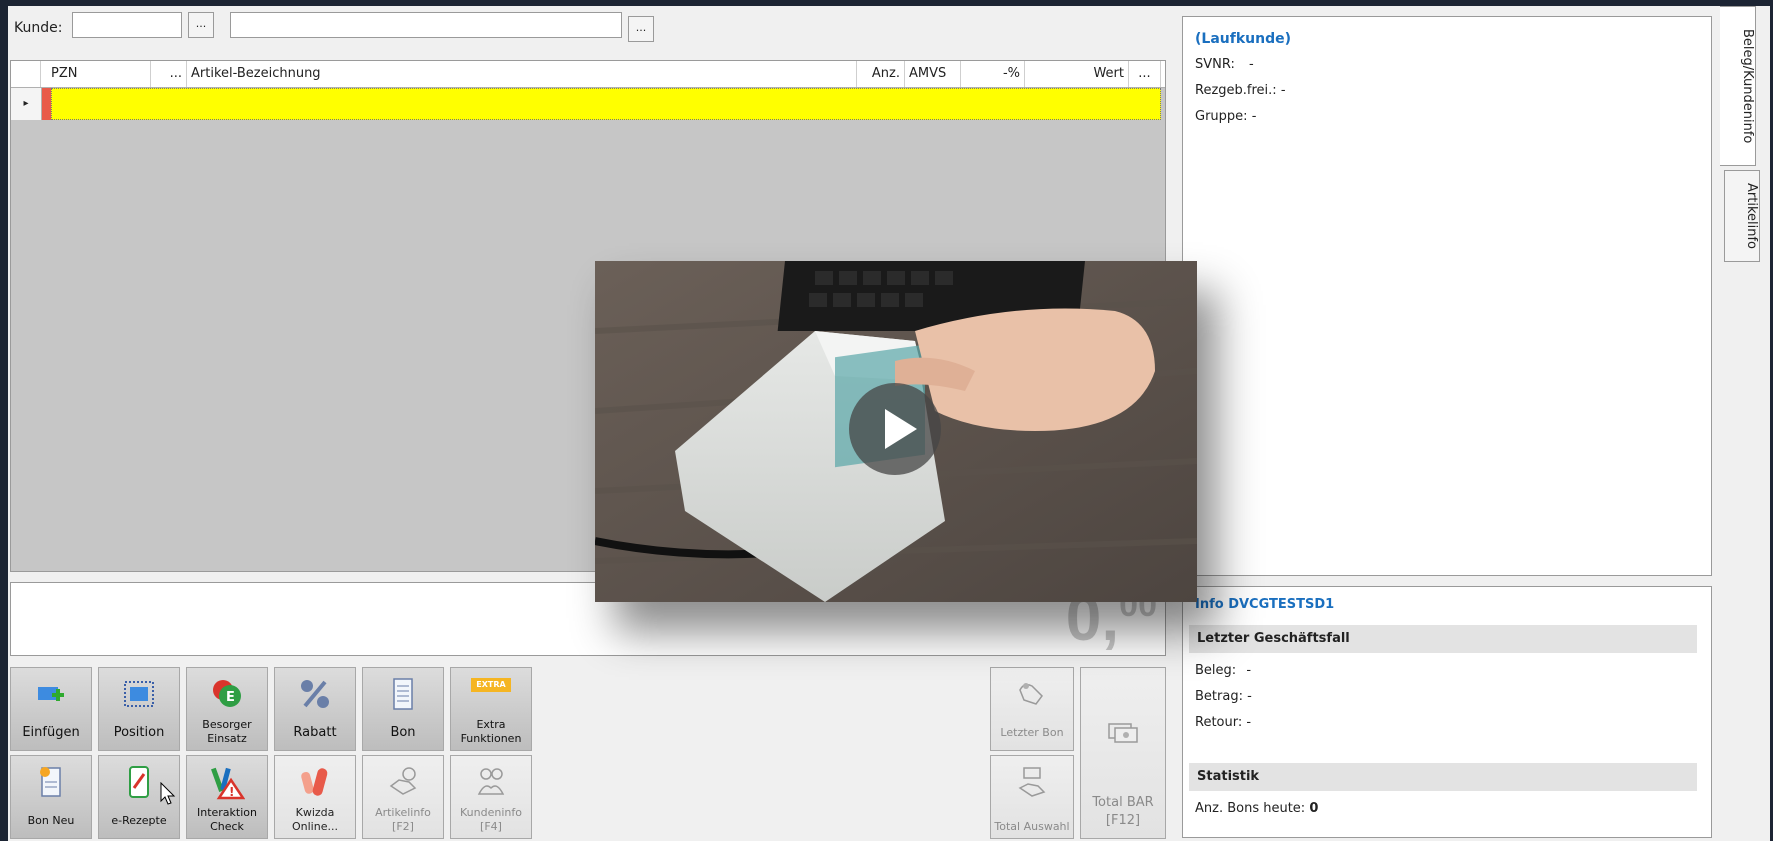 This screenshot has width=1773, height=841. What do you see at coordinates (403, 694) in the screenshot?
I see `receipt-icon` at bounding box center [403, 694].